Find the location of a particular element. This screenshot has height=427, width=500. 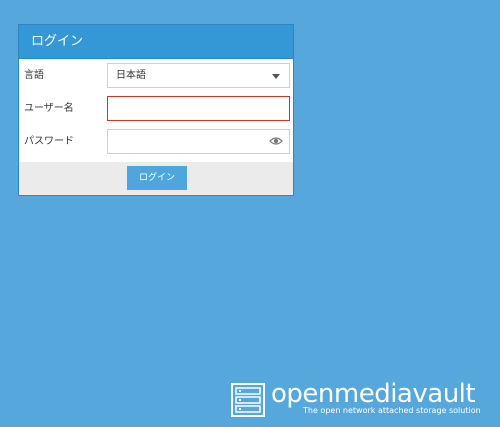

password-field-wrapper is located at coordinates (198, 141).